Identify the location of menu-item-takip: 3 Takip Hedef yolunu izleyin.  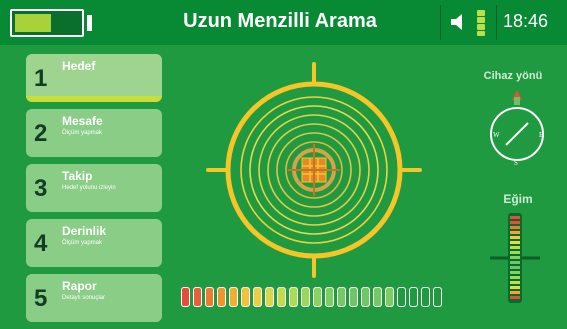
(94, 188).